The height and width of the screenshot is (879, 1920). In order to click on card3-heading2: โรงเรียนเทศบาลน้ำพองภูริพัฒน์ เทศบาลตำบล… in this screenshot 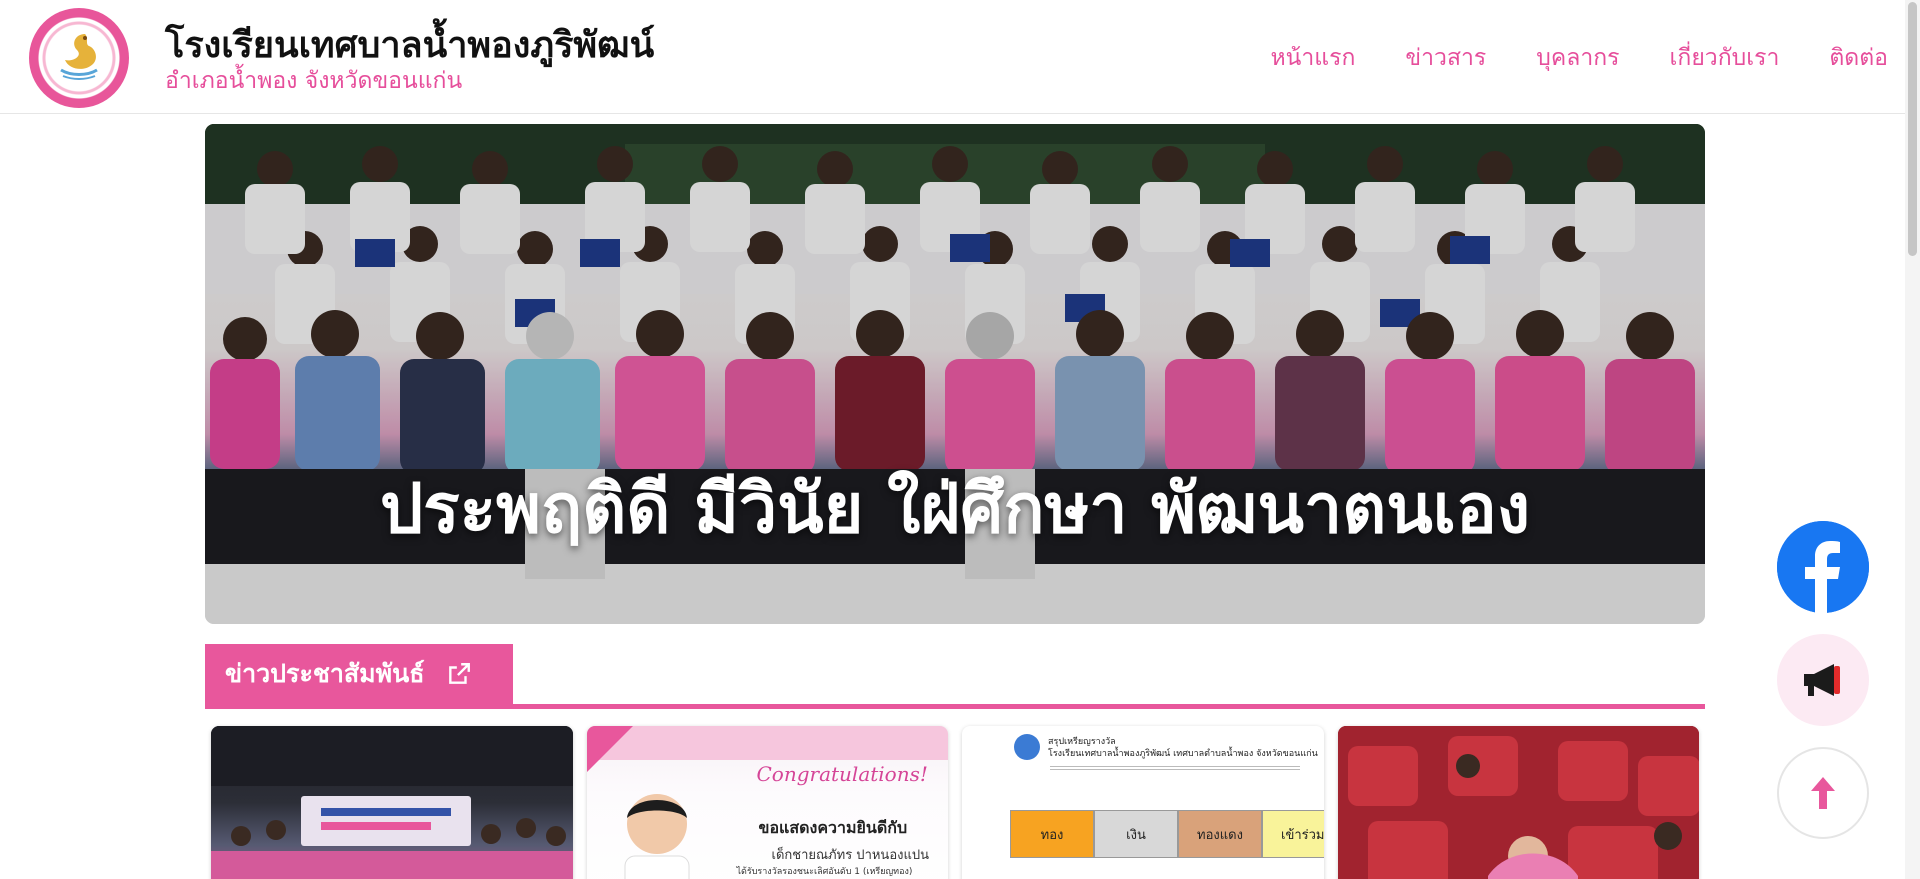, I will do `click(1183, 754)`.